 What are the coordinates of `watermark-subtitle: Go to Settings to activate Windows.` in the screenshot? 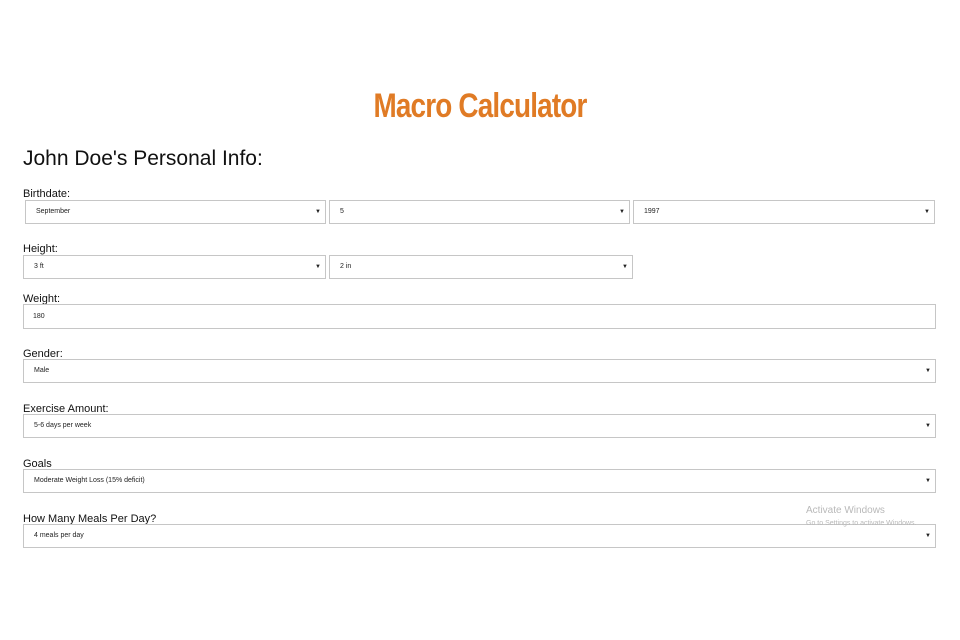 It's located at (861, 523).